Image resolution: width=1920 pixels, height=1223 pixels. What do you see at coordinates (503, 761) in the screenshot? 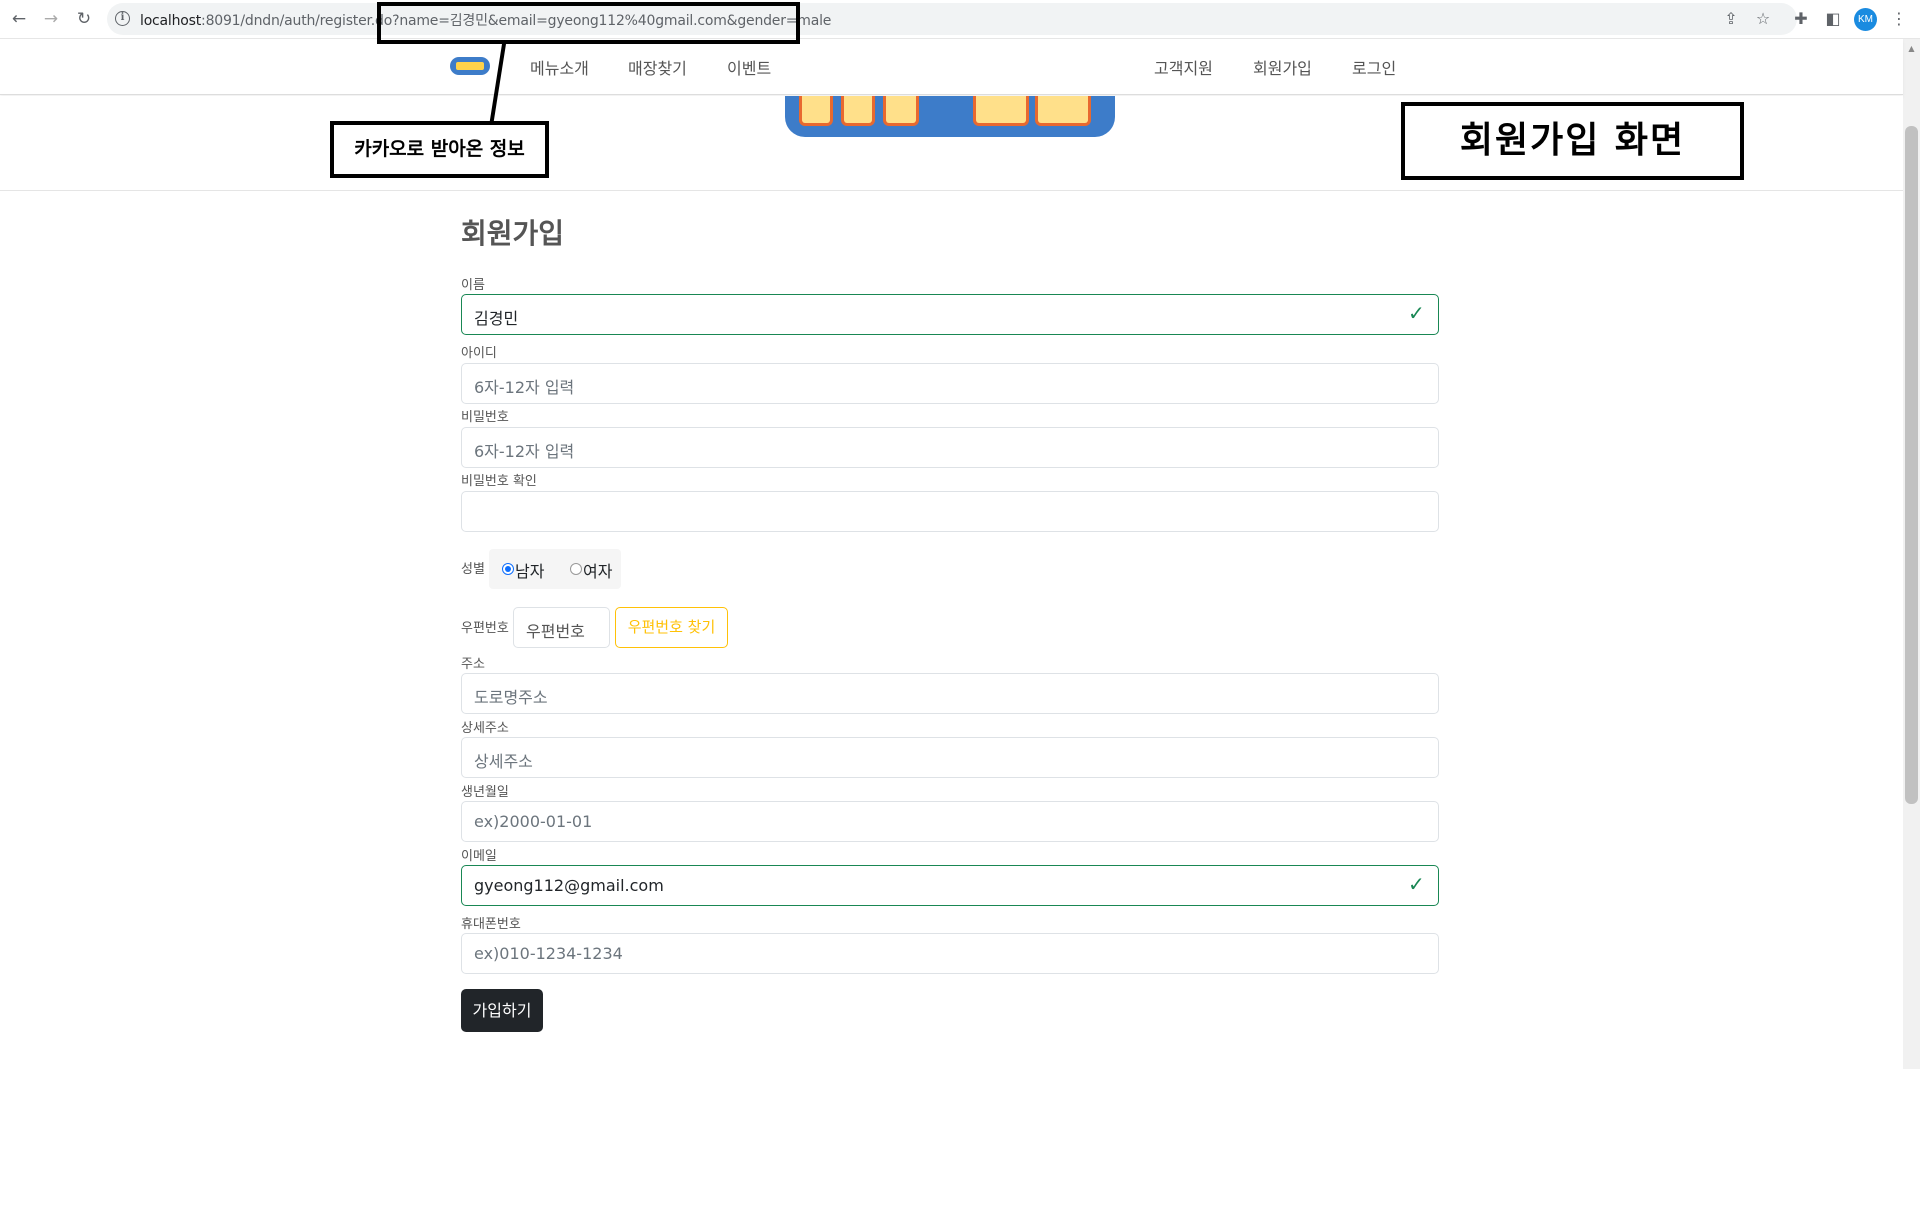
I see `detail-address-placeholder: 상세주소` at bounding box center [503, 761].